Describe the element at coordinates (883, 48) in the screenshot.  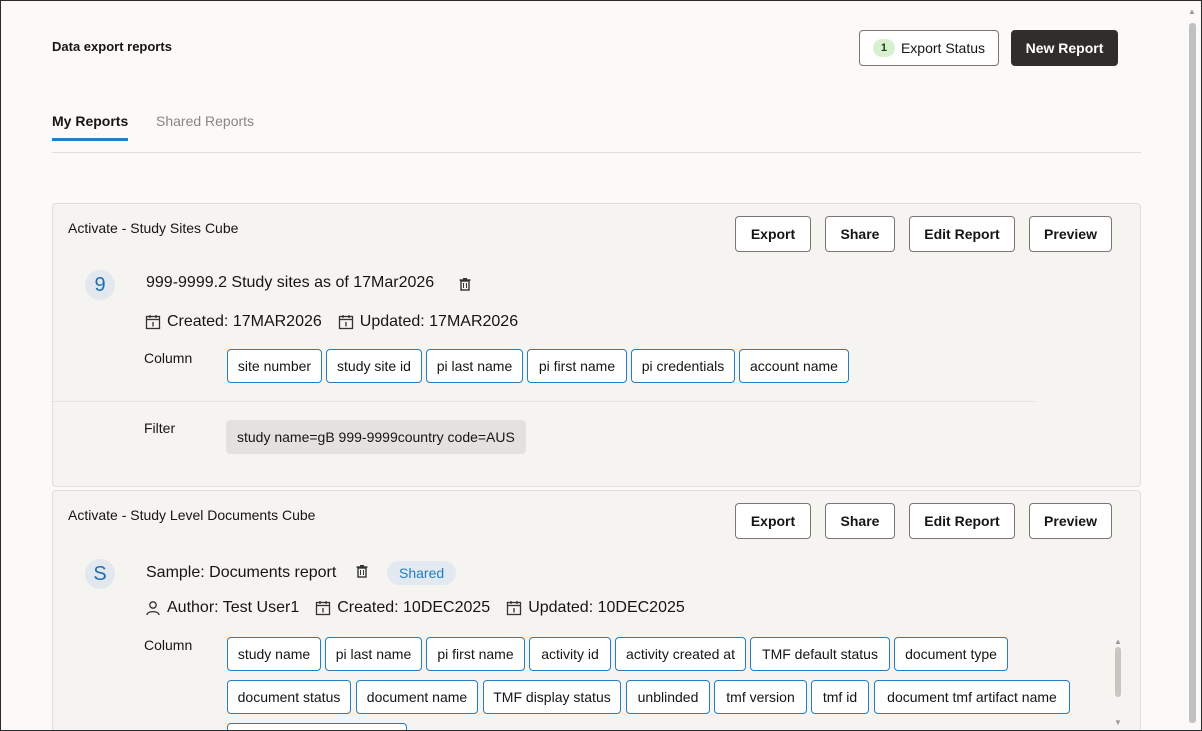
I see `export-status-count-badge: 1` at that location.